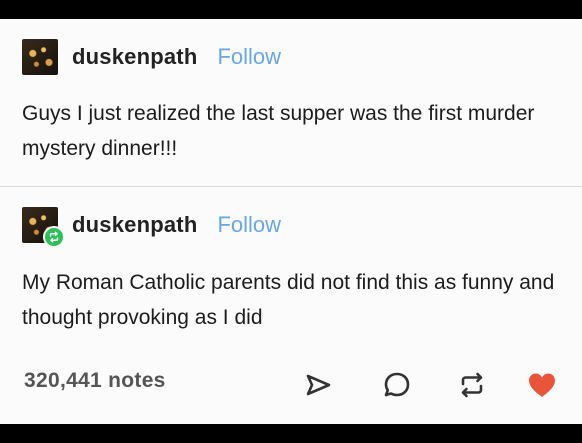 Image resolution: width=582 pixels, height=443 pixels. Describe the element at coordinates (291, 384) in the screenshot. I see `post-footer: 320,441 notes` at that location.